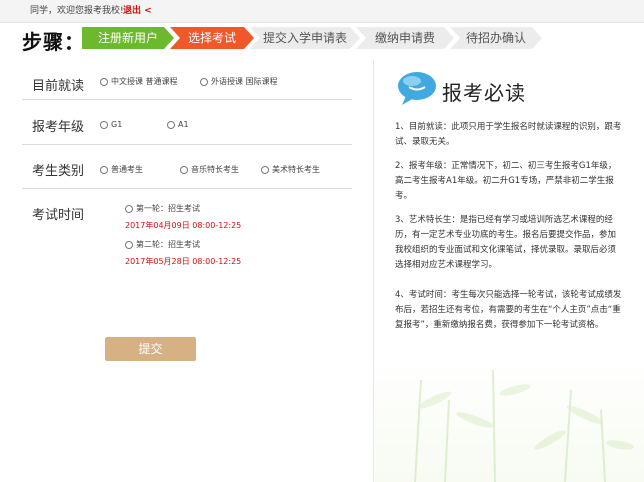 The image size is (644, 482). Describe the element at coordinates (150, 349) in the screenshot. I see `submit-button: 提交` at that location.